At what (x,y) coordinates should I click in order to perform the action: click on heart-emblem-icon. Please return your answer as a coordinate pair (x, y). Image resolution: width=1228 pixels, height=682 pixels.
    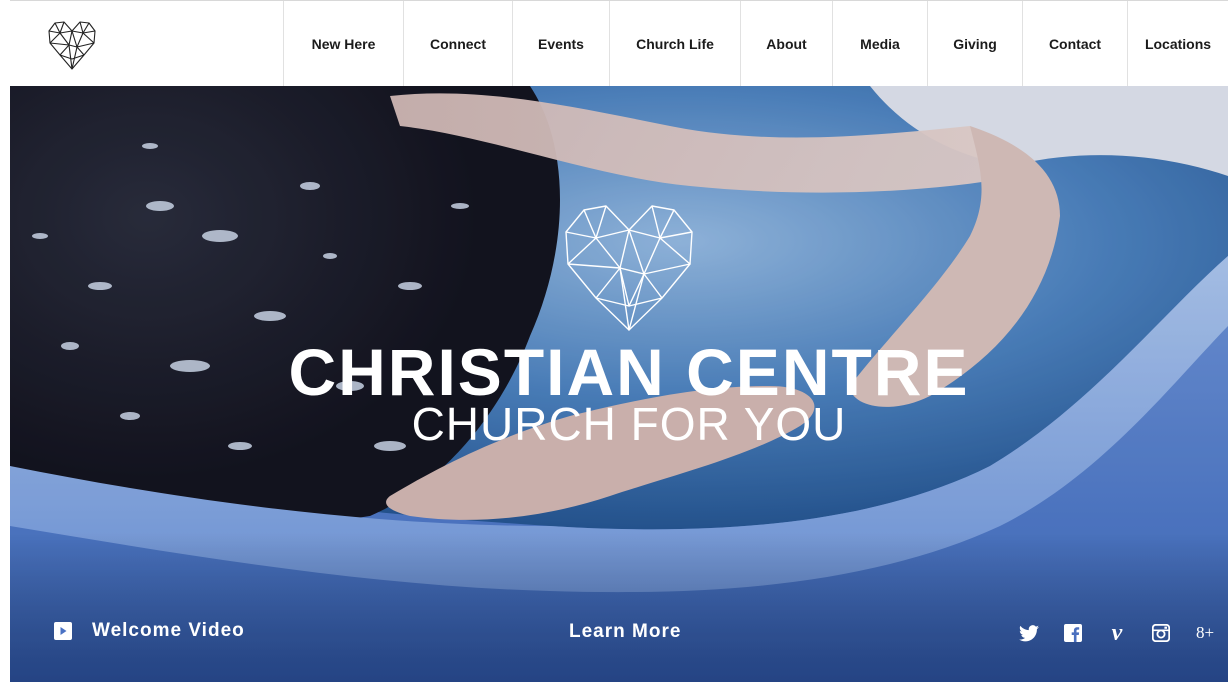
    Looking at the image, I should click on (629, 268).